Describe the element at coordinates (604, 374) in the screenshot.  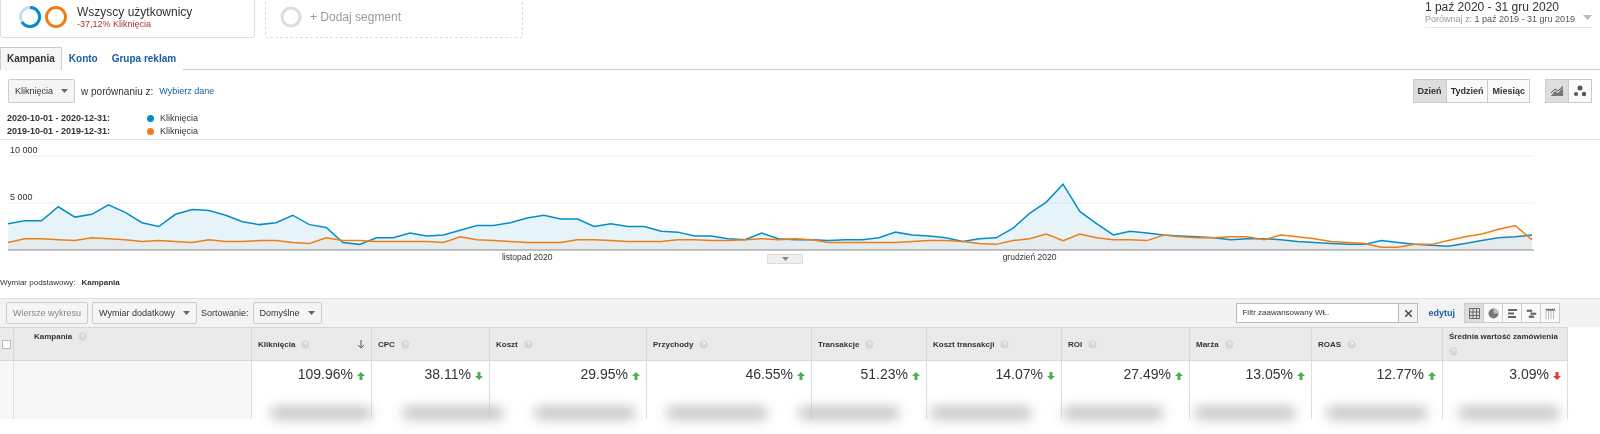
I see `table-cell: 29.95%` at that location.